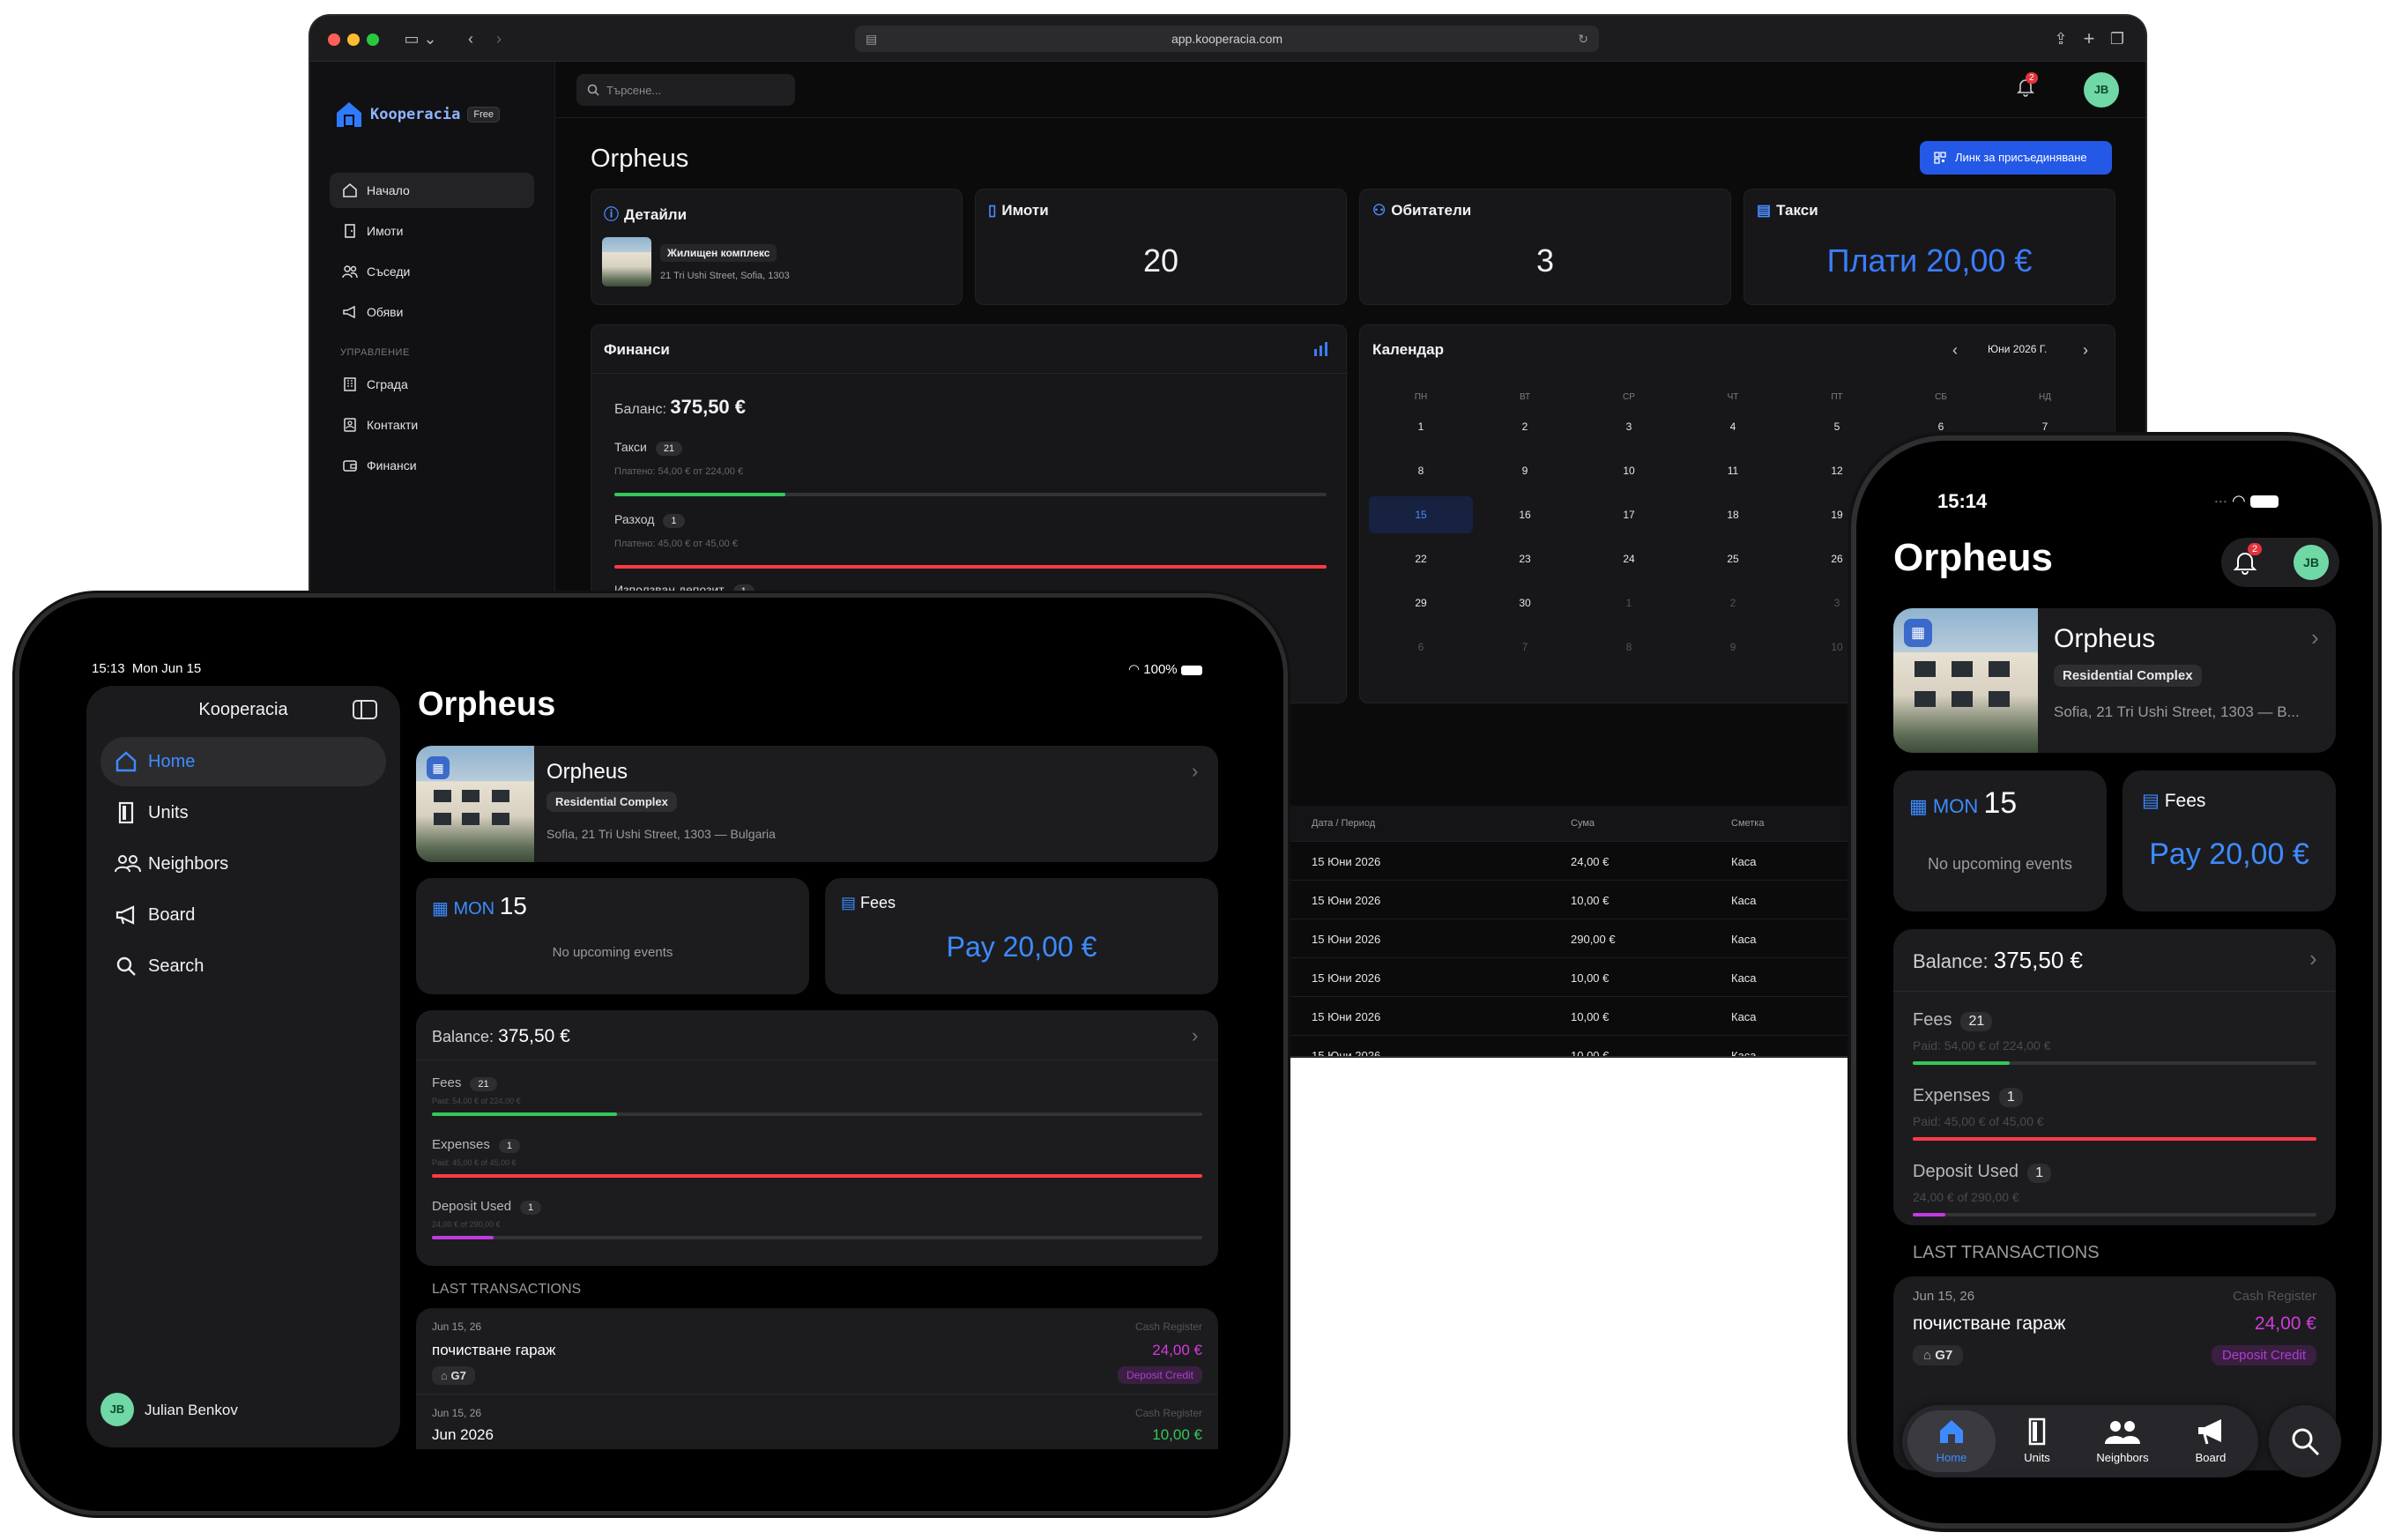  Describe the element at coordinates (1321, 349) in the screenshot. I see `chart-bar-icon` at that location.